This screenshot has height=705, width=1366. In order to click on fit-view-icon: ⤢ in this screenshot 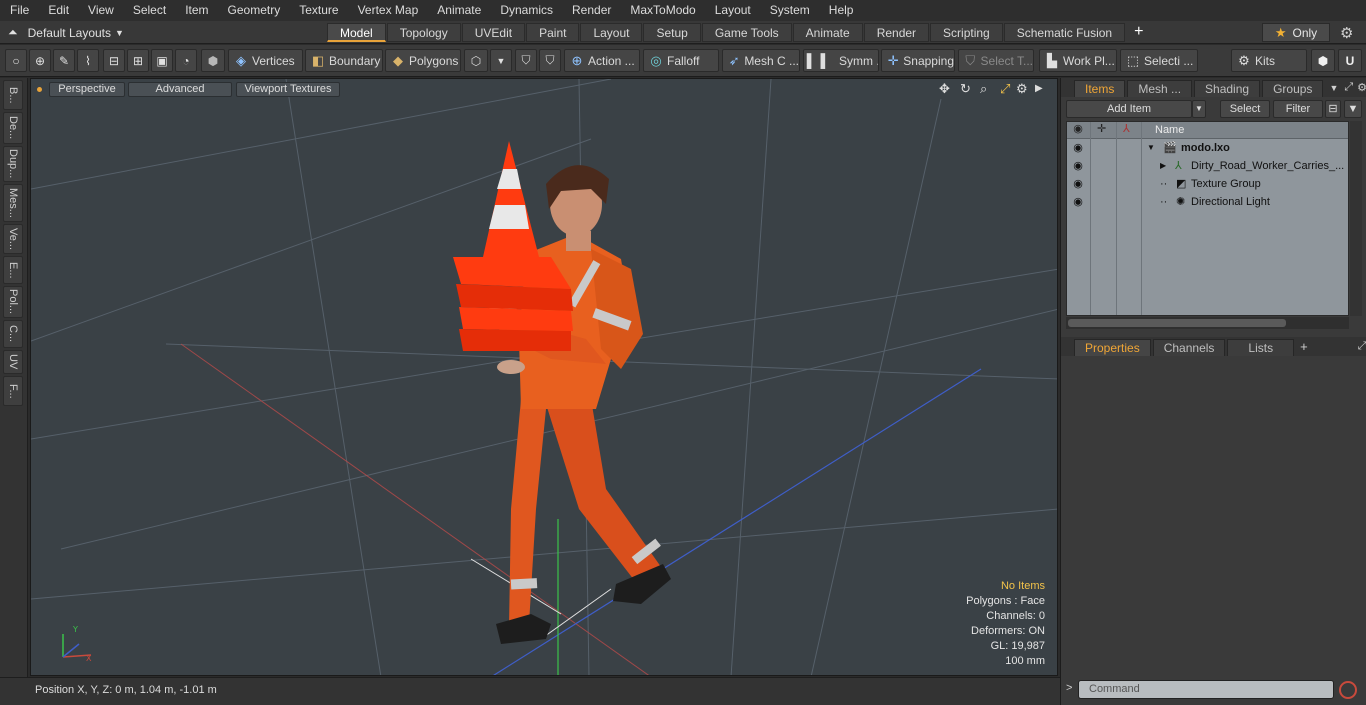, I will do `click(1005, 89)`.